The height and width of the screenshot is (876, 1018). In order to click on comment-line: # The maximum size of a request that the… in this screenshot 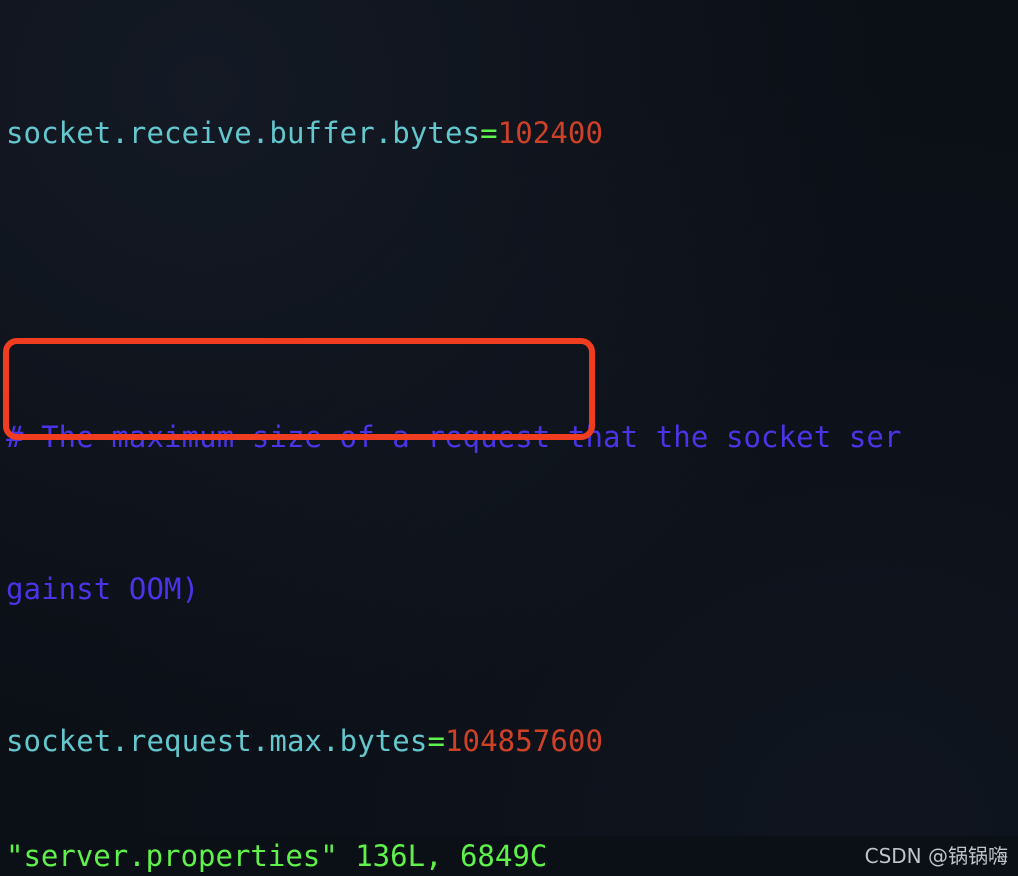, I will do `click(454, 437)`.